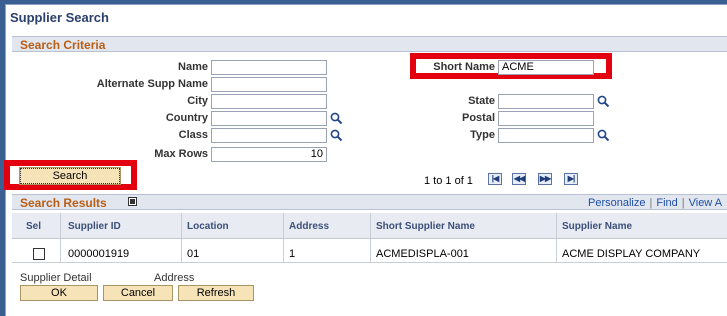 This screenshot has width=727, height=316. Describe the element at coordinates (181, 154) in the screenshot. I see `max-rows-label: Max Rows` at that location.